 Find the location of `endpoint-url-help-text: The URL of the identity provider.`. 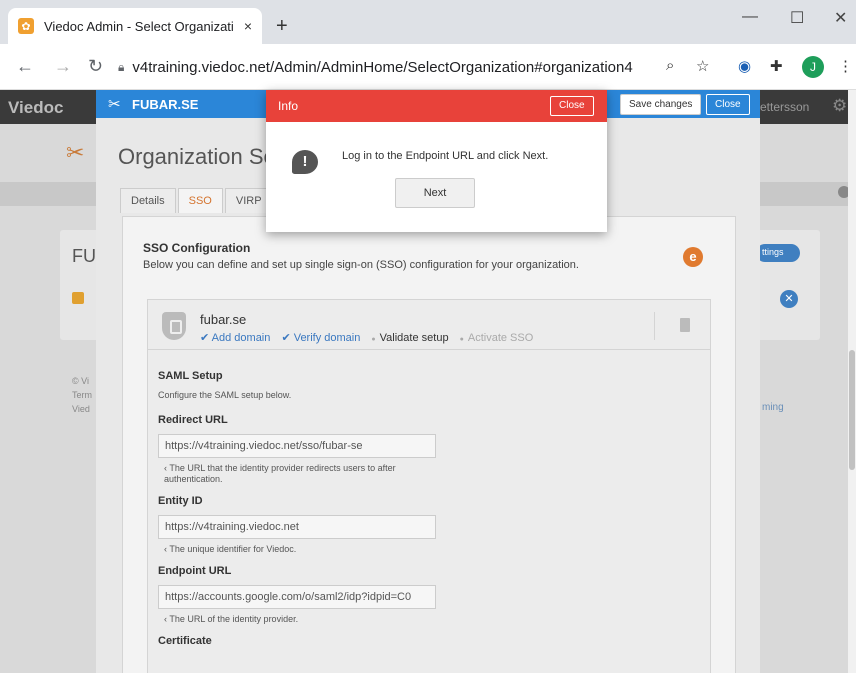

endpoint-url-help-text: The URL of the identity provider. is located at coordinates (234, 619).